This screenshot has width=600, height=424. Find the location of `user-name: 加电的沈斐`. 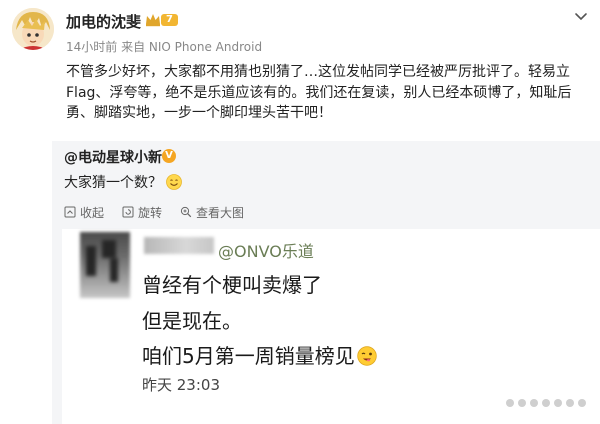

user-name: 加电的沈斐 is located at coordinates (103, 21).